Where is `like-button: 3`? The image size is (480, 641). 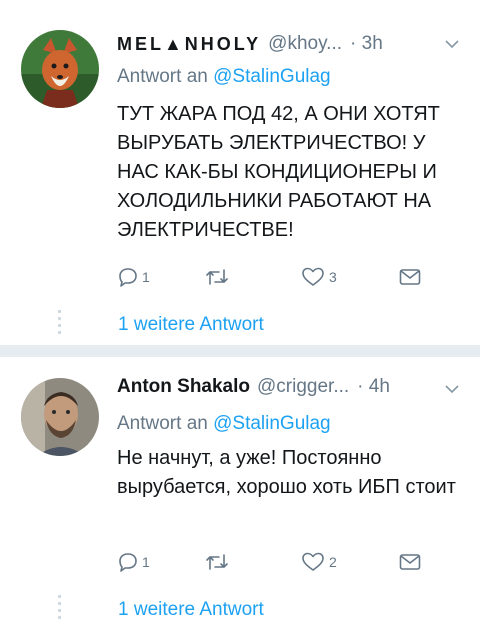 like-button: 3 is located at coordinates (319, 277).